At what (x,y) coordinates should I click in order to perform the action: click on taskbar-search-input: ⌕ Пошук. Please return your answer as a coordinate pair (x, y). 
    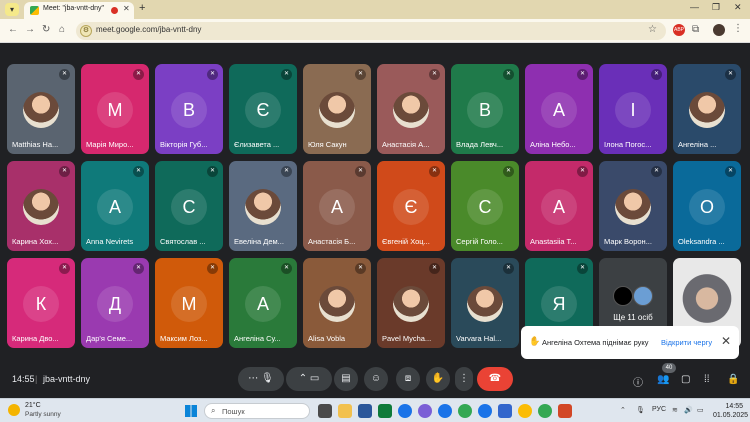
    Looking at the image, I should click on (257, 411).